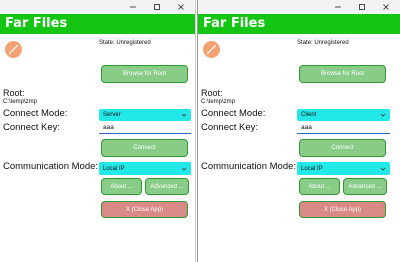 The width and height of the screenshot is (400, 262). What do you see at coordinates (145, 115) in the screenshot?
I see `connect-mode-select: Server` at bounding box center [145, 115].